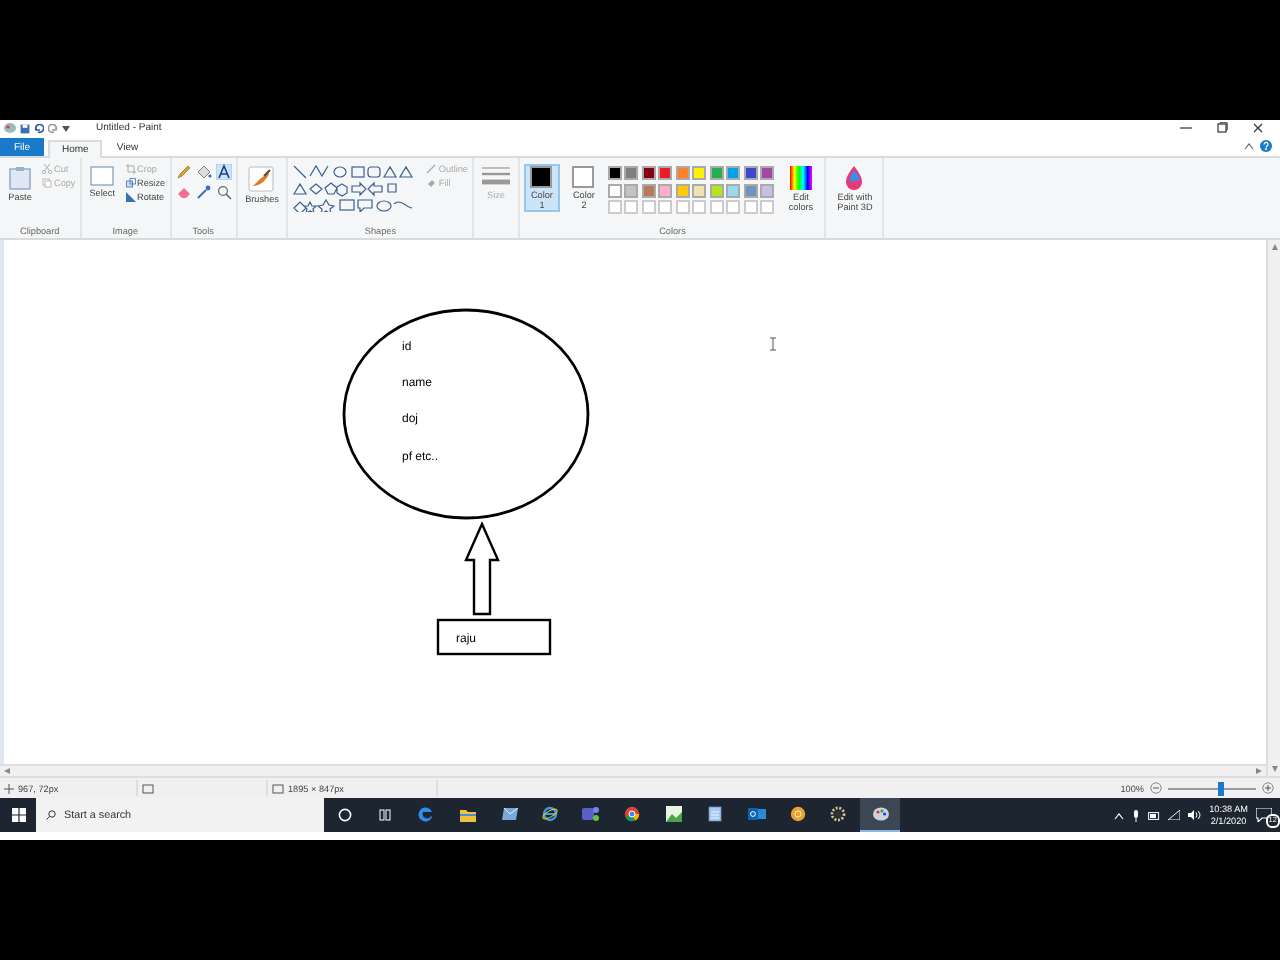 Image resolution: width=1280 pixels, height=960 pixels. I want to click on speaker-icon, so click(1194, 815).